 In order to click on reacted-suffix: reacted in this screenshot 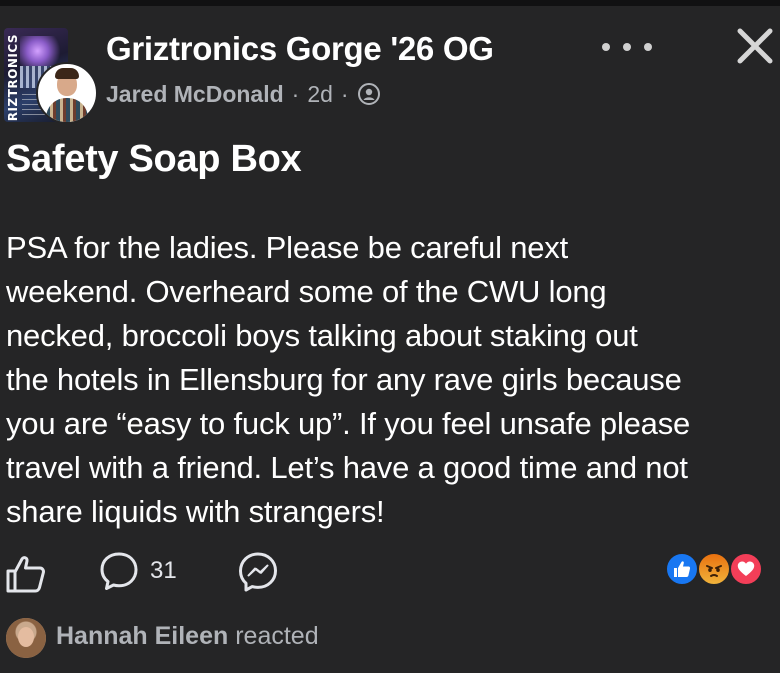, I will do `click(277, 636)`.